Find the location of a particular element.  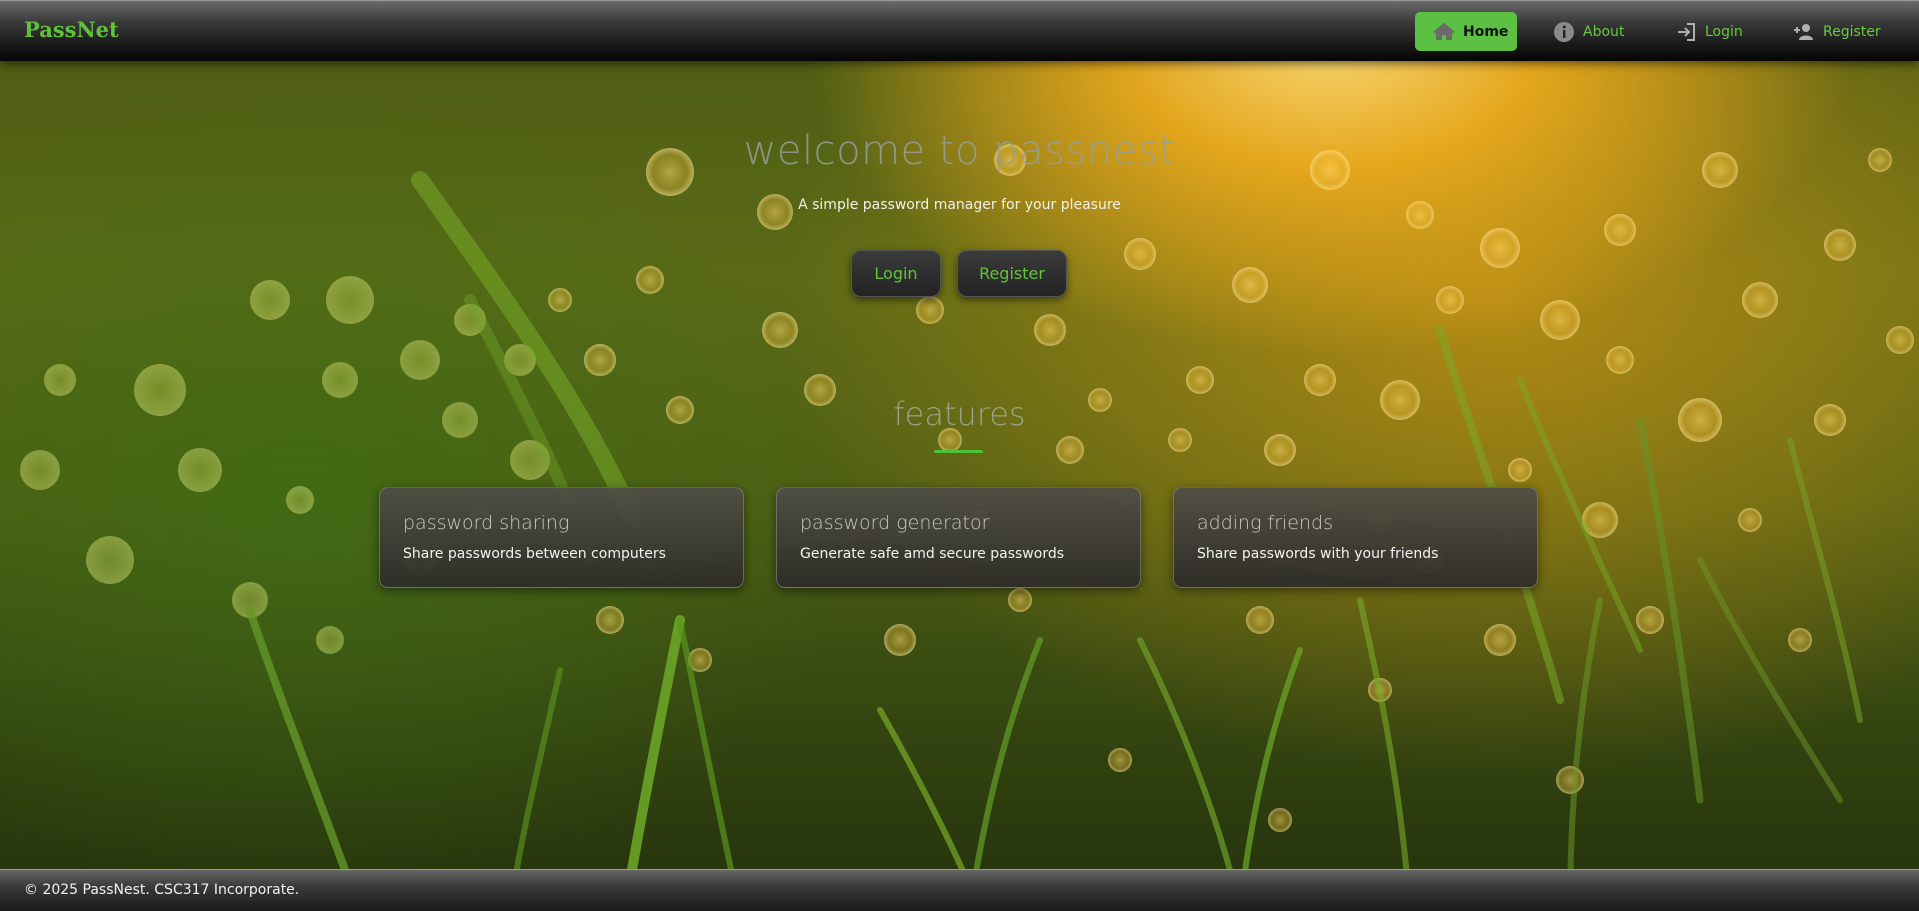

features-underline is located at coordinates (958, 451).